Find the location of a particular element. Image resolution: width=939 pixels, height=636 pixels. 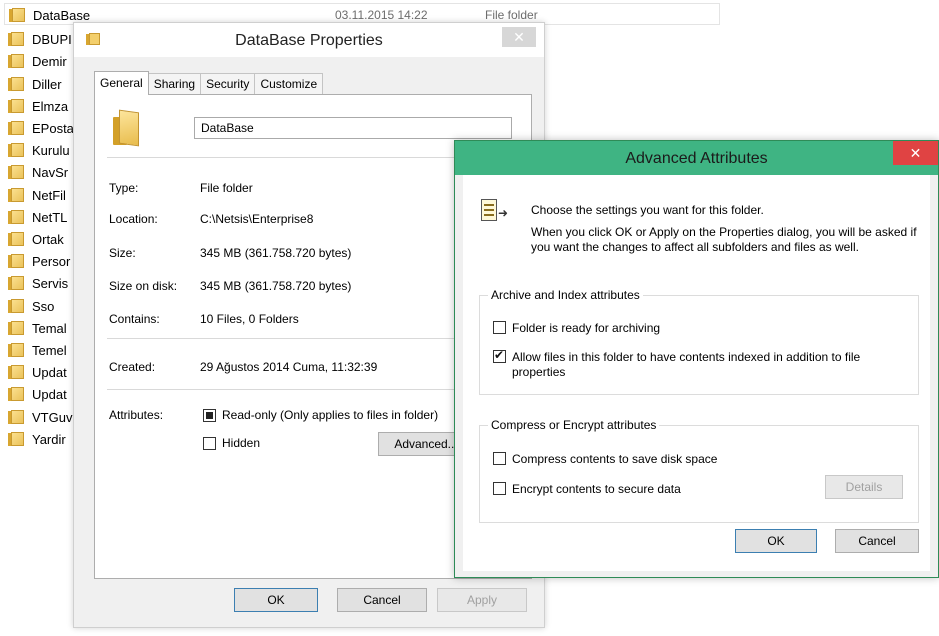

file-name: NetTL is located at coordinates (50, 217).